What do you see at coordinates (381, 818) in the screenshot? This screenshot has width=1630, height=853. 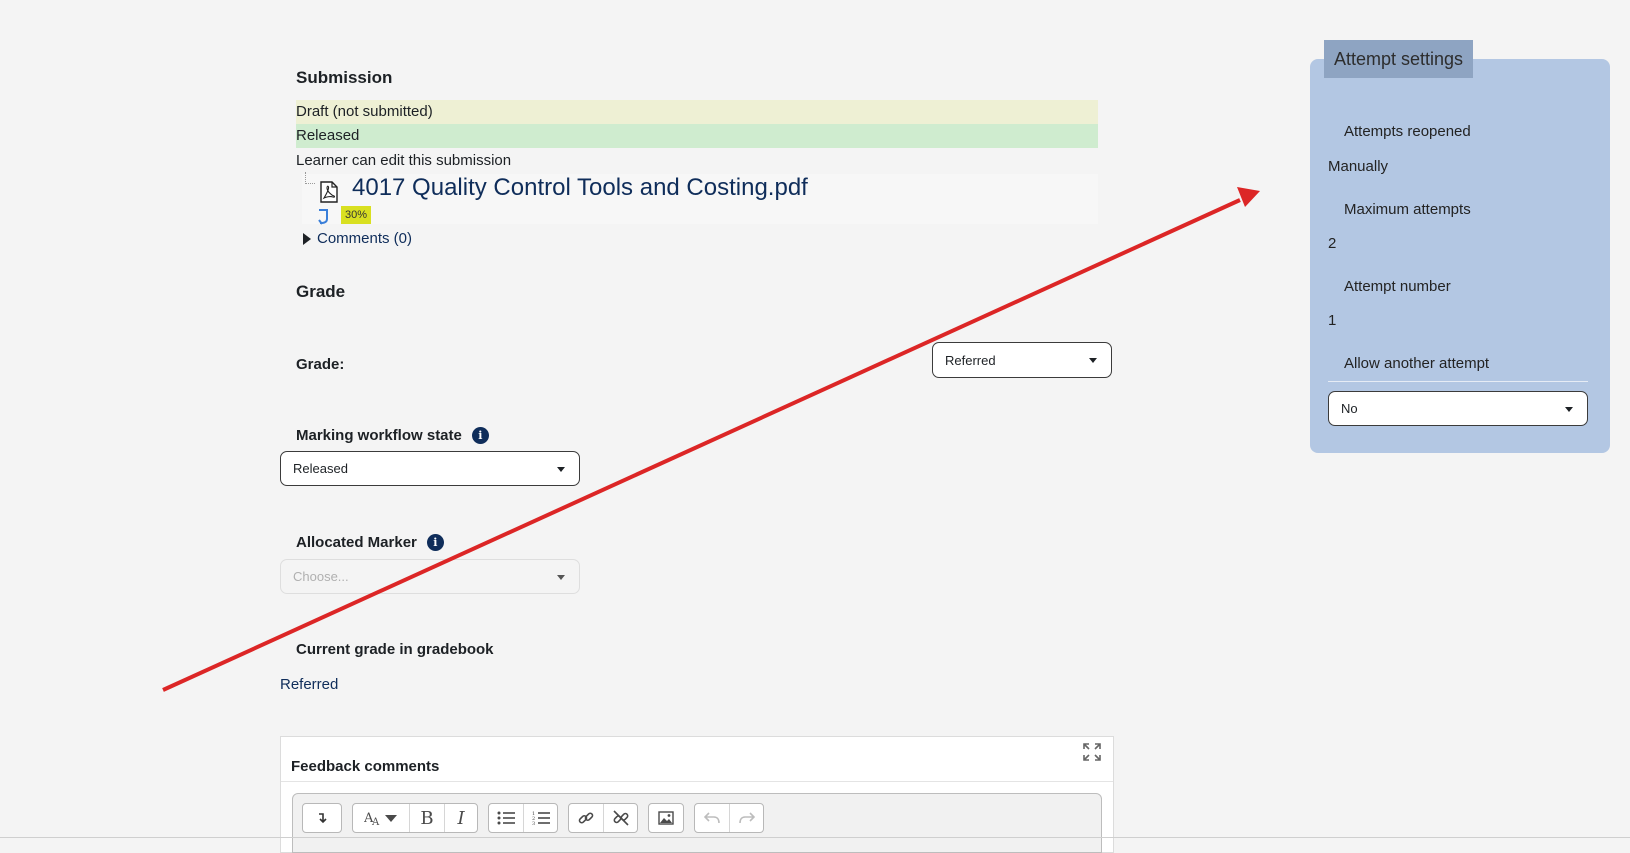 I see `font-style-icon: AA` at bounding box center [381, 818].